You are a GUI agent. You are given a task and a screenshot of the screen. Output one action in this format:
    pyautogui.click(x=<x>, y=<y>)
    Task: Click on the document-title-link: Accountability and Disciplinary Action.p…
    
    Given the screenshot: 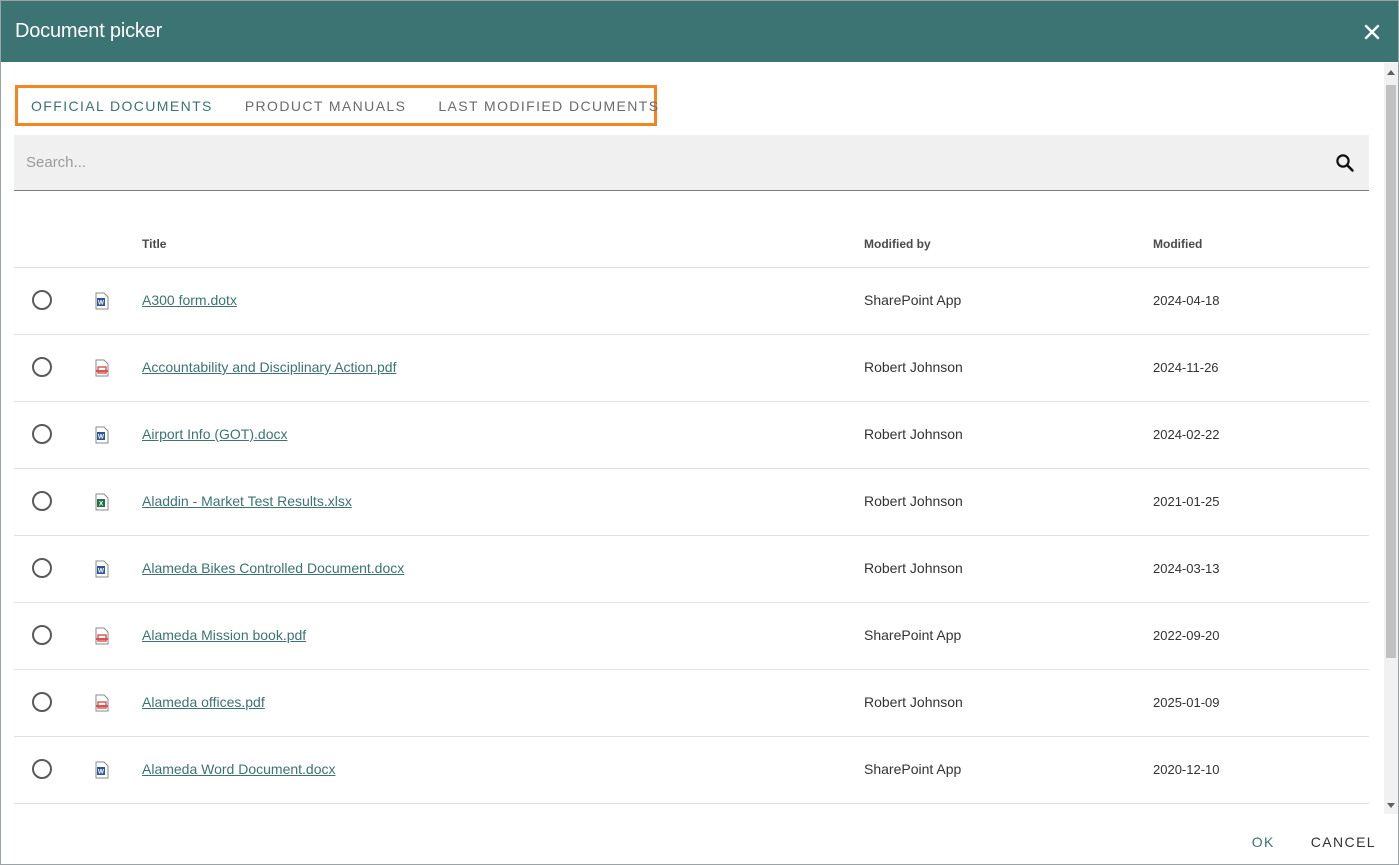 What is the action you would take?
    pyautogui.click(x=269, y=367)
    